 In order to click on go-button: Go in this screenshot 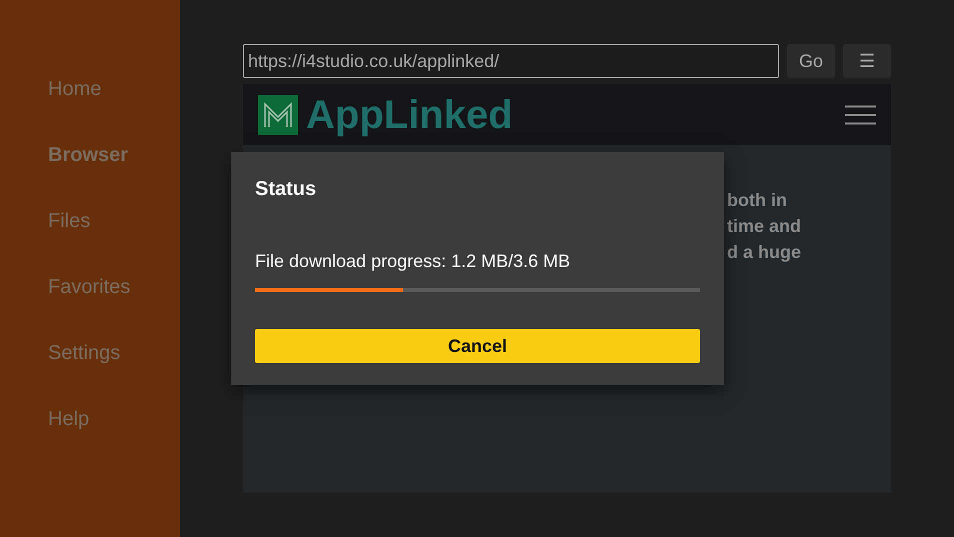, I will do `click(811, 61)`.